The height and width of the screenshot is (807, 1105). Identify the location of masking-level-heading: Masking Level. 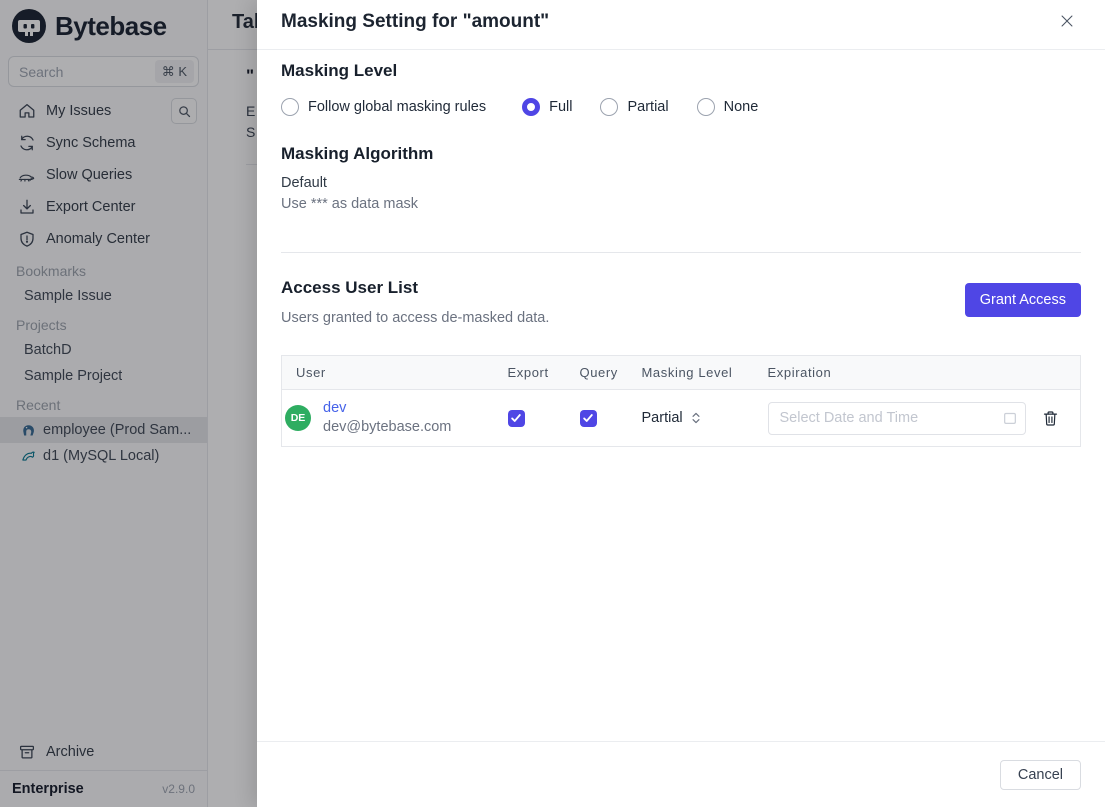
(339, 70).